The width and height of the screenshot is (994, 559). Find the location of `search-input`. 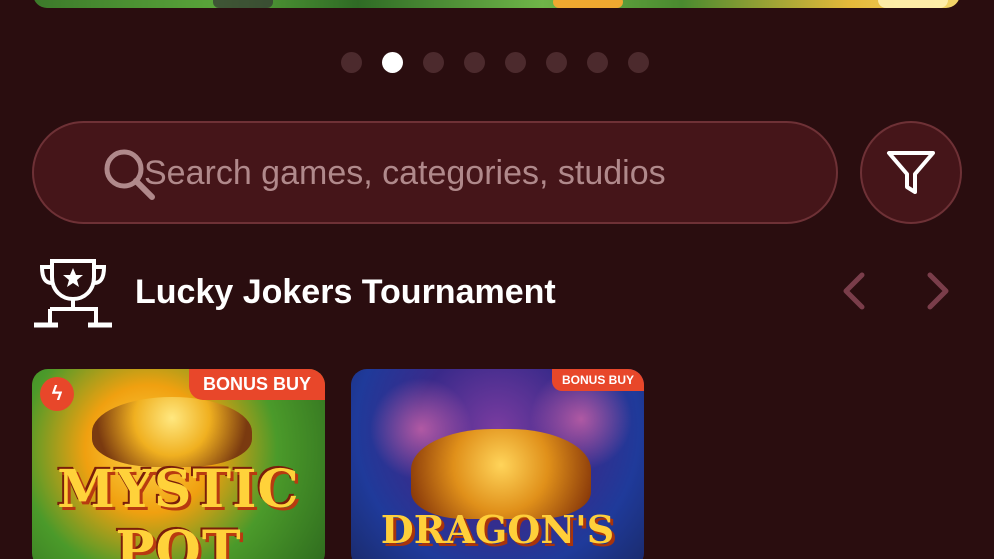

search-input is located at coordinates (474, 173).